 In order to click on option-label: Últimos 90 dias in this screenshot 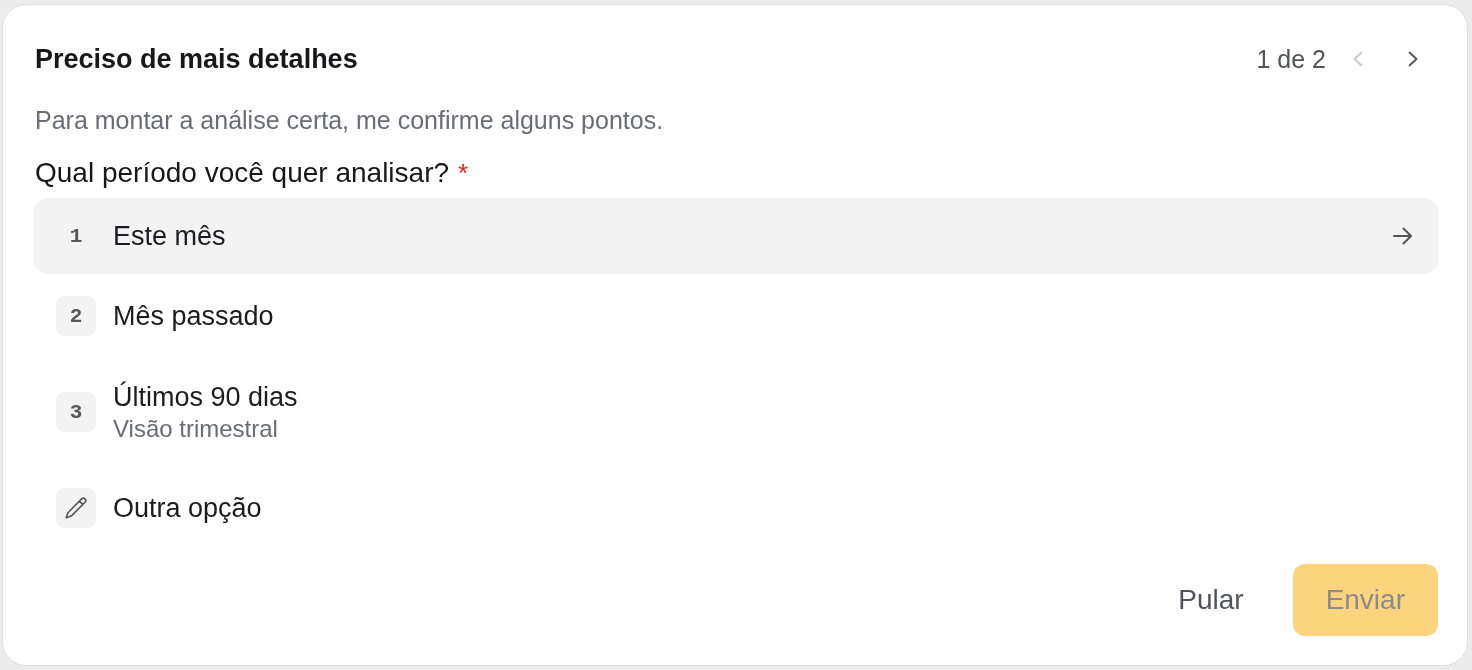, I will do `click(205, 397)`.